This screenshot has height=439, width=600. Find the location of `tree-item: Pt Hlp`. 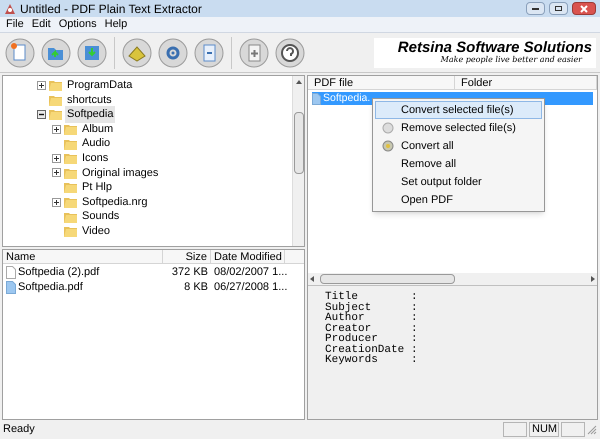

tree-item: Pt Hlp is located at coordinates (97, 187).